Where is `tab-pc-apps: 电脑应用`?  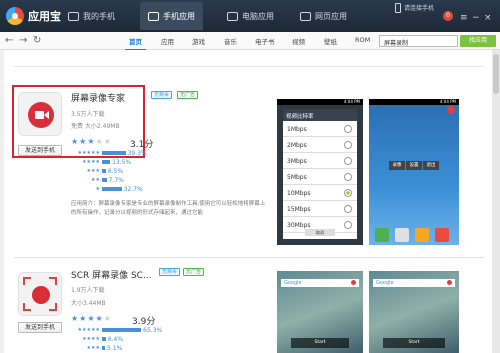 tab-pc-apps: 电脑应用 is located at coordinates (250, 16).